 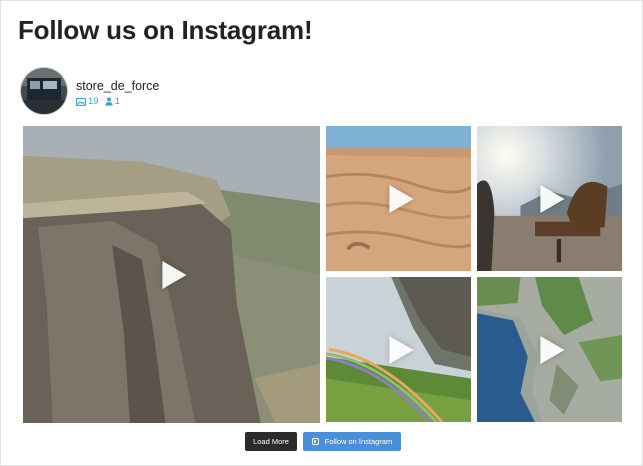 I want to click on image-icon, so click(x=81, y=101).